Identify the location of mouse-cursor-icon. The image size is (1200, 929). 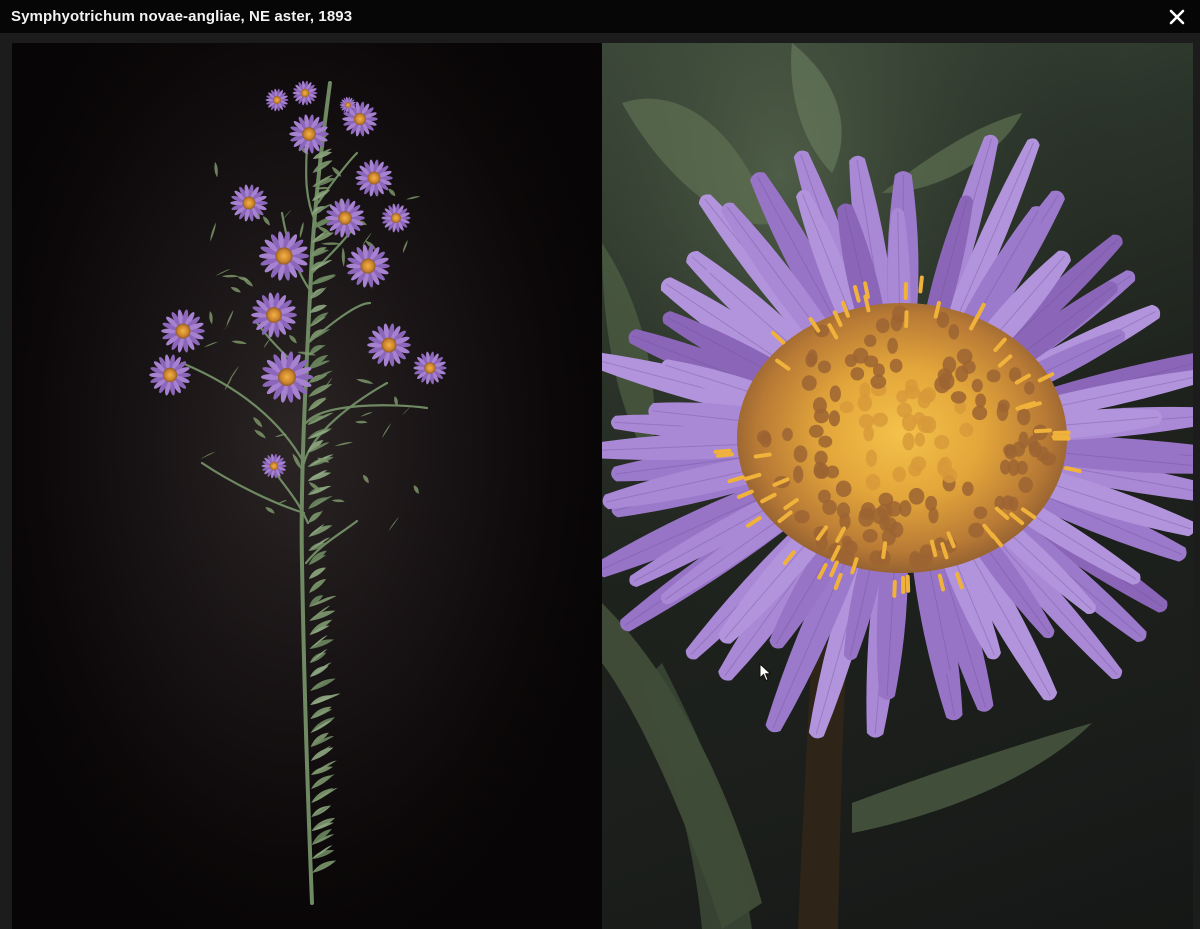
(765, 672).